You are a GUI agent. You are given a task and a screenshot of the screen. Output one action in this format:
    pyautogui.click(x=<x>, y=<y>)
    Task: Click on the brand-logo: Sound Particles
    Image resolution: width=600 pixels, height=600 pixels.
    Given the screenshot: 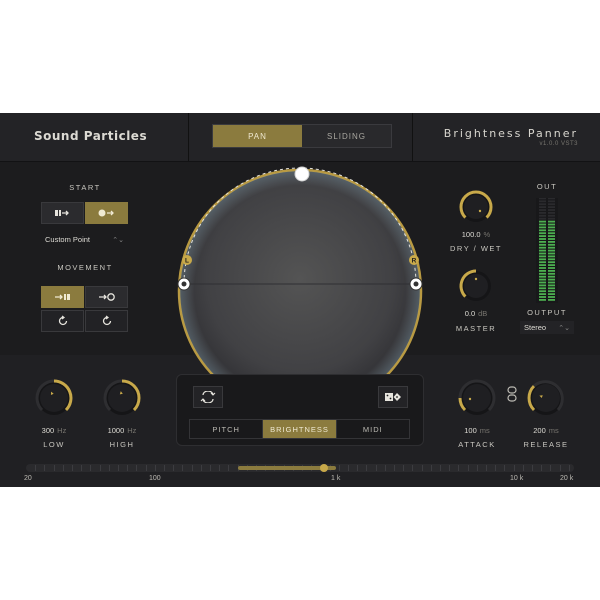 What is the action you would take?
    pyautogui.click(x=91, y=136)
    